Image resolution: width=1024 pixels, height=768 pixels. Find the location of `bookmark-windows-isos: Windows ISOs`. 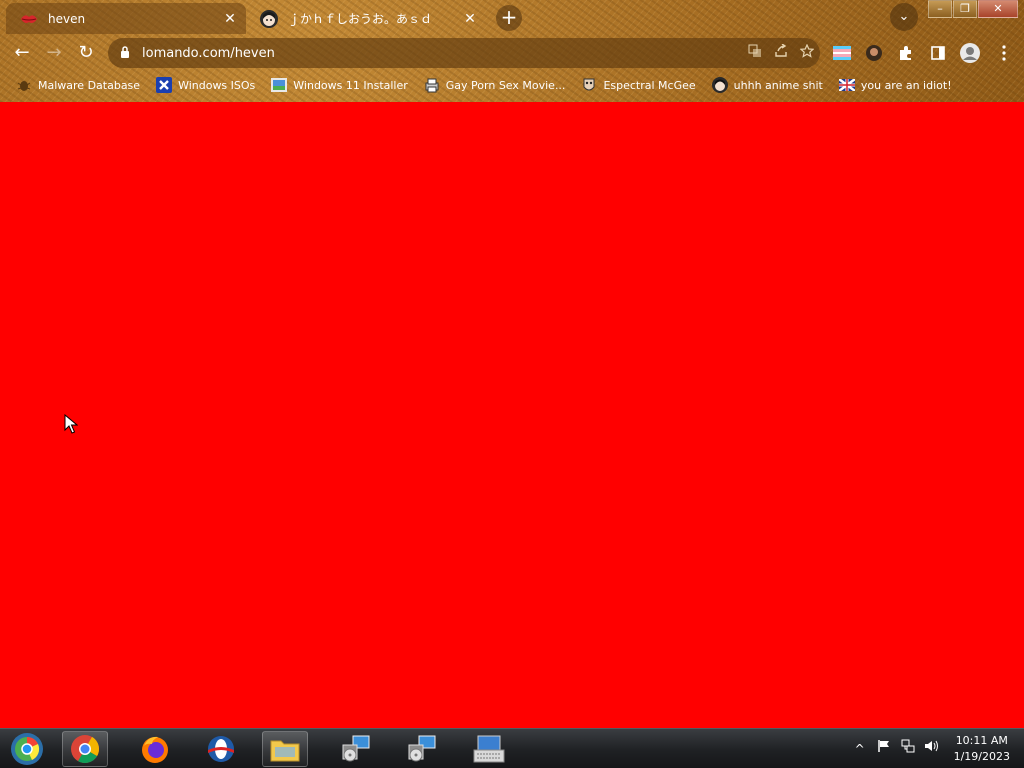

bookmark-windows-isos: Windows ISOs is located at coordinates (205, 85).